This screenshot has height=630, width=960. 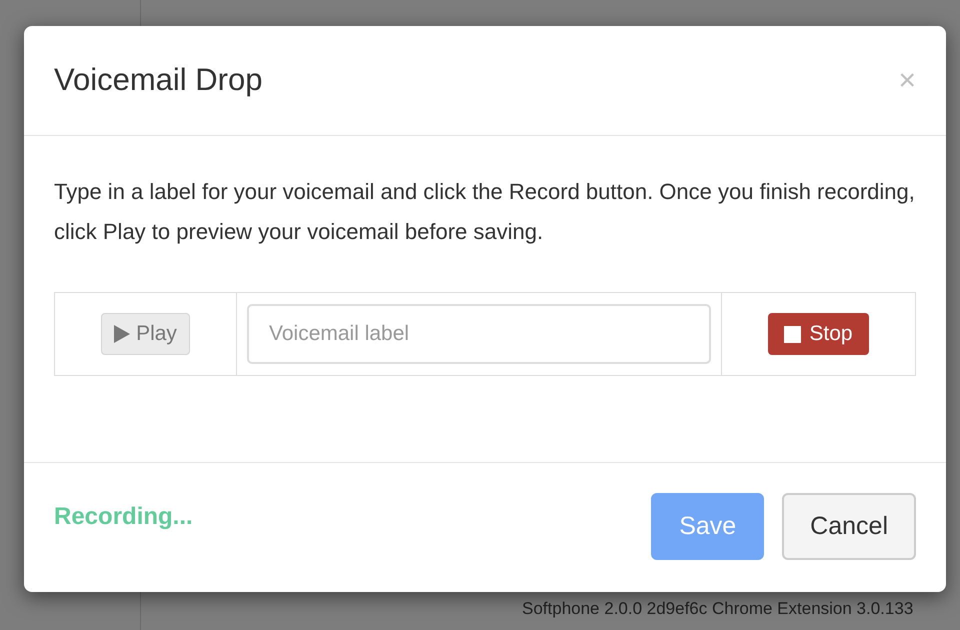 I want to click on cancel-button: Cancel, so click(x=849, y=526).